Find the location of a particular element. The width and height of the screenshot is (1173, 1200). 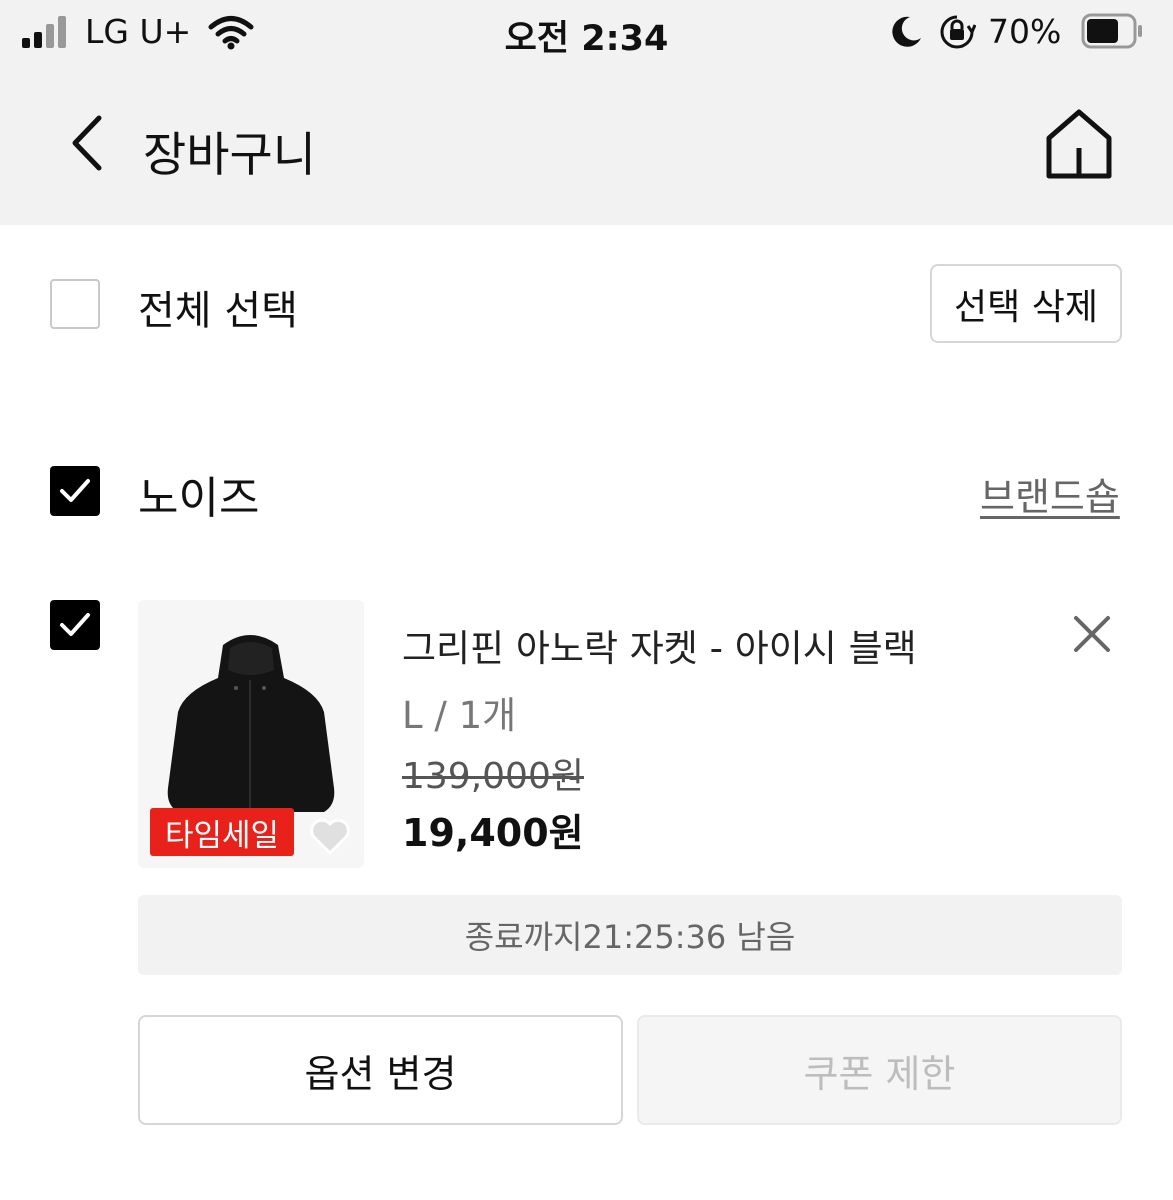

time-sale-badge: 타임세일 is located at coordinates (222, 832).